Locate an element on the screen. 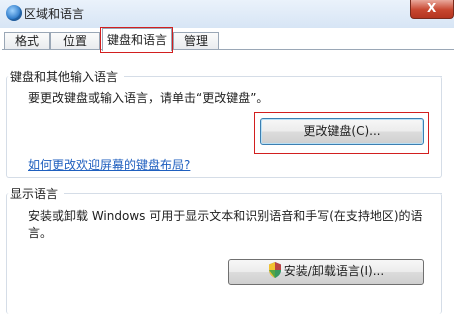  tab-formats: 格式 is located at coordinates (27, 41).